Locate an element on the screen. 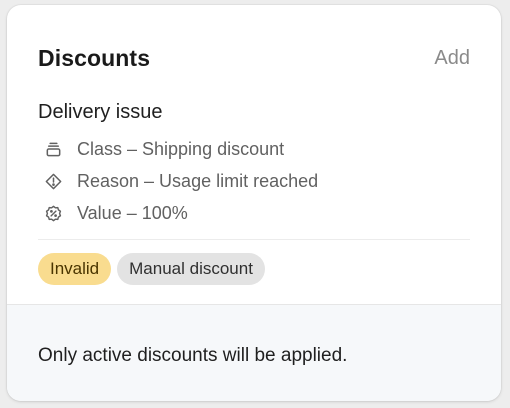 This screenshot has width=510, height=408. divider is located at coordinates (254, 239).